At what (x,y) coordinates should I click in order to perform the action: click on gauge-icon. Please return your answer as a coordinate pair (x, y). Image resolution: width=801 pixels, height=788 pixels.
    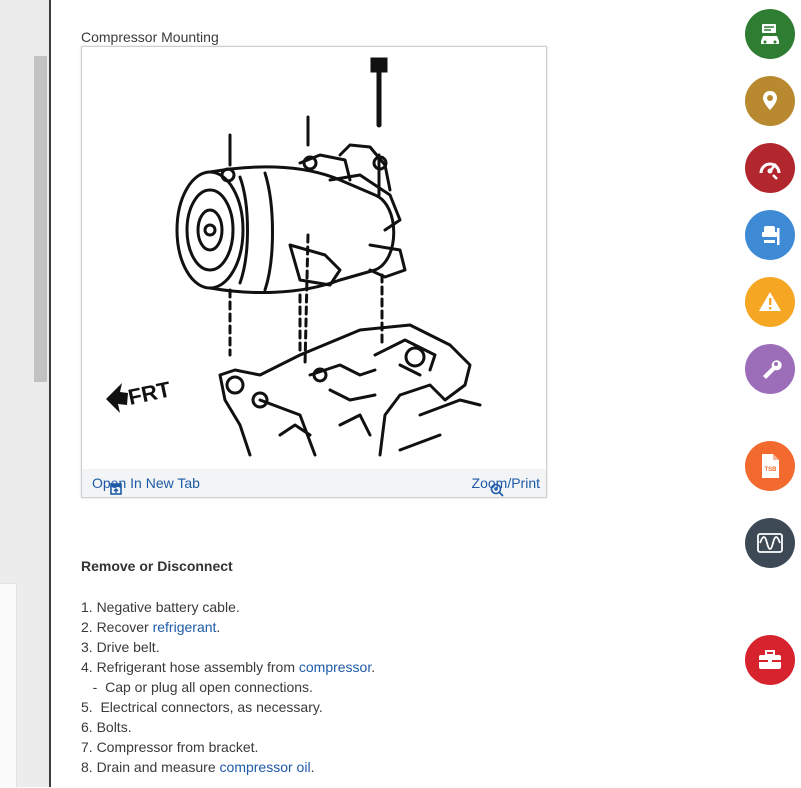
    Looking at the image, I should click on (770, 171).